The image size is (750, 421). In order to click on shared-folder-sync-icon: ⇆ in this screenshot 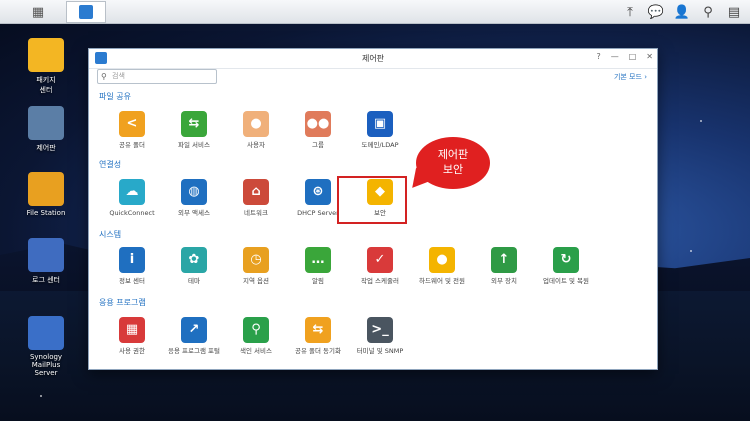, I will do `click(318, 330)`.